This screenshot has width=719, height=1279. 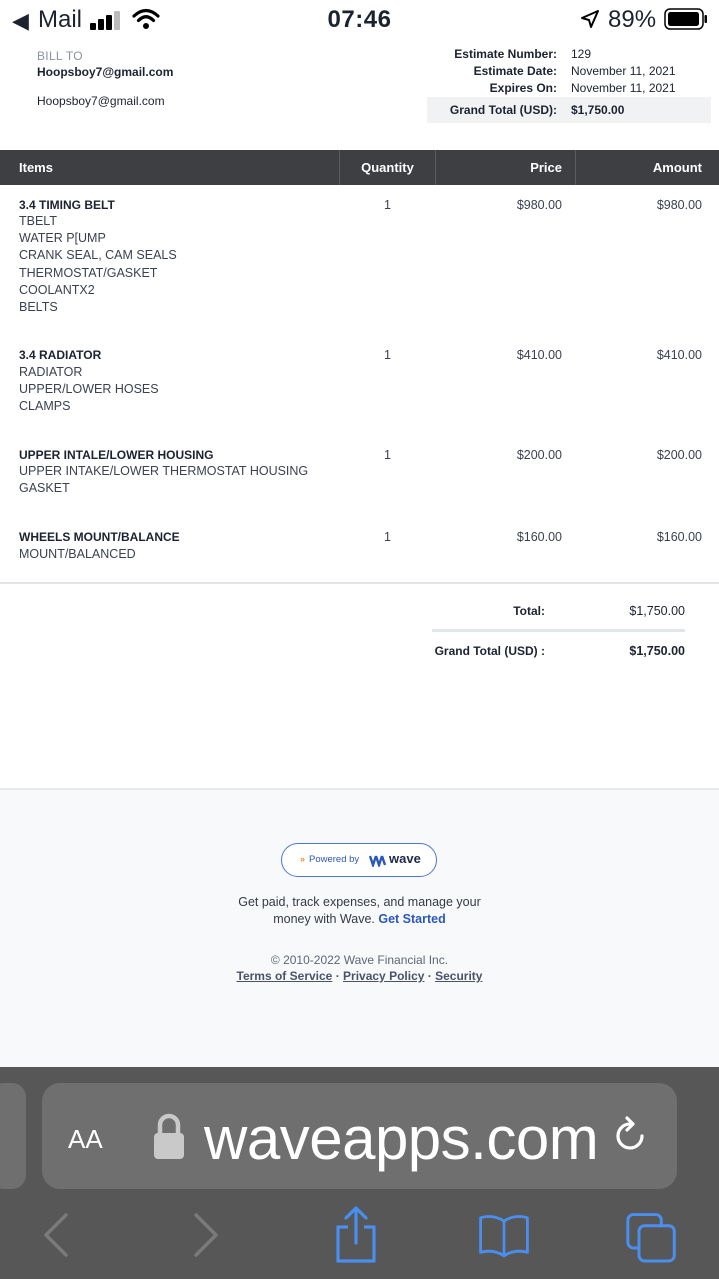 I want to click on grand-total-label: Grand Total (USD) :, so click(x=489, y=651).